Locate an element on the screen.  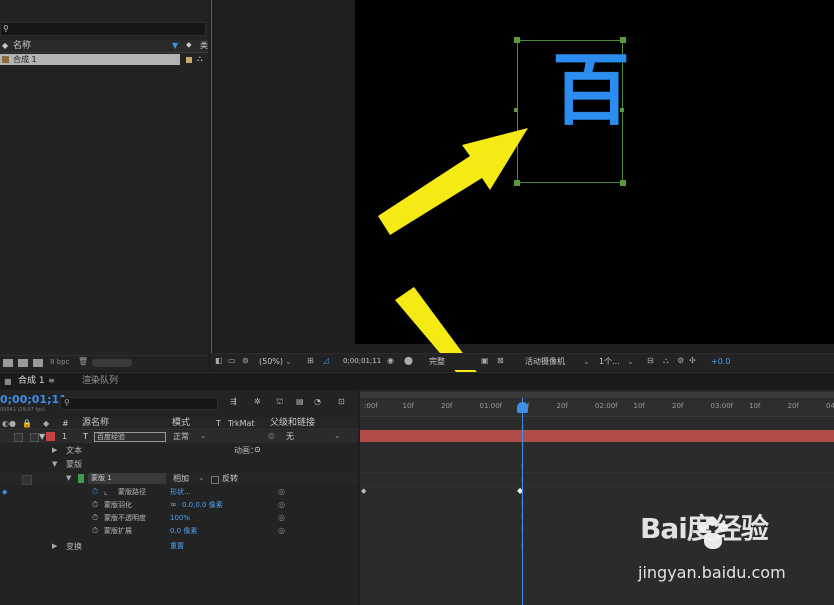
column-mode: 模式 is located at coordinates (181, 423).